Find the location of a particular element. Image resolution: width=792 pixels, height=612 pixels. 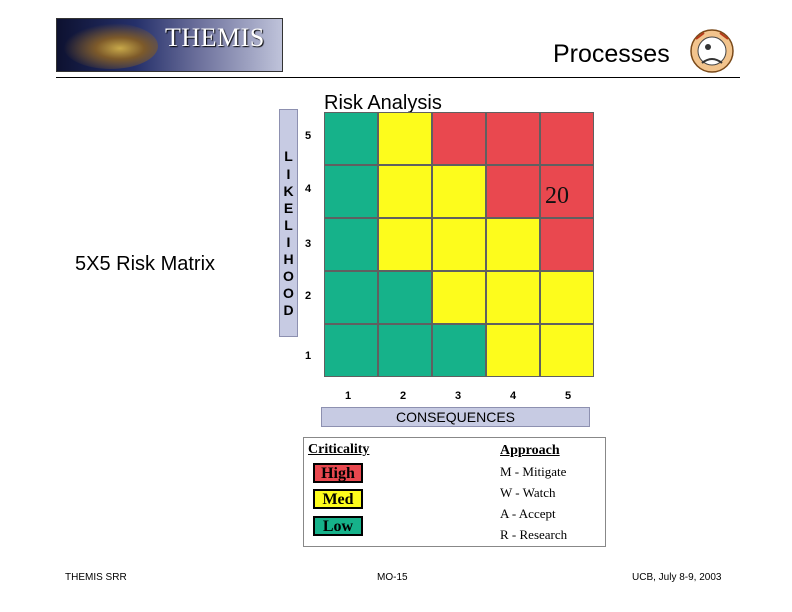

themis-logo: THEMIS is located at coordinates (169, 45).